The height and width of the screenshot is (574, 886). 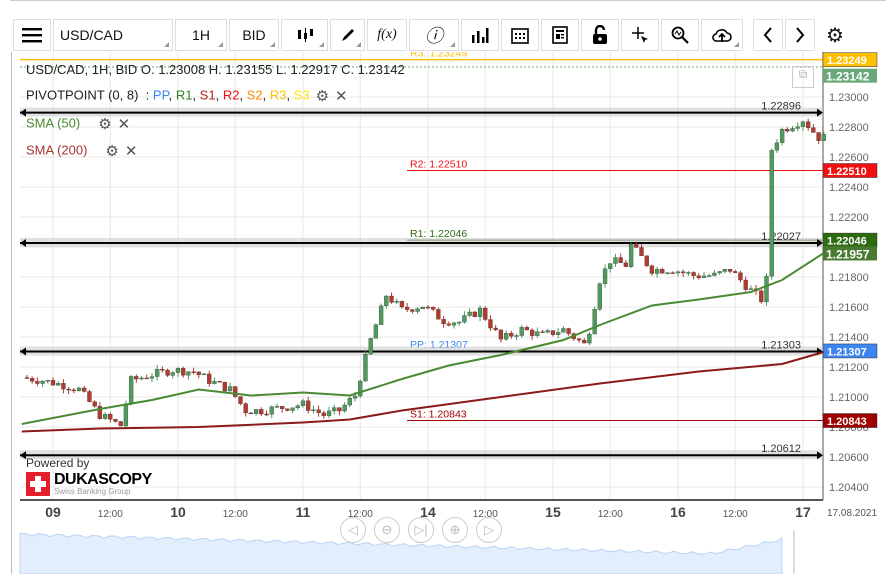 What do you see at coordinates (448, 0) in the screenshot?
I see `top-divider` at bounding box center [448, 0].